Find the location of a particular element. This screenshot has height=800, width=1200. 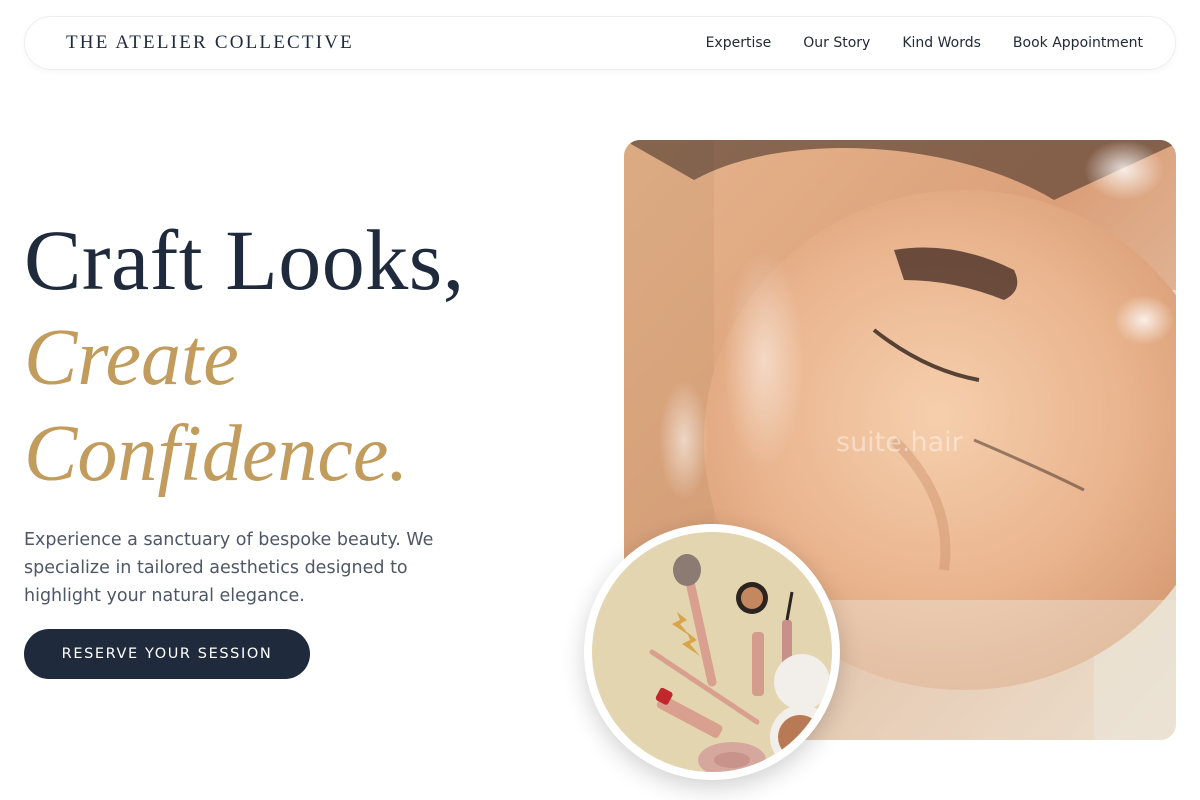

nav-link-book-appointment: Book Appointment is located at coordinates (1078, 43).